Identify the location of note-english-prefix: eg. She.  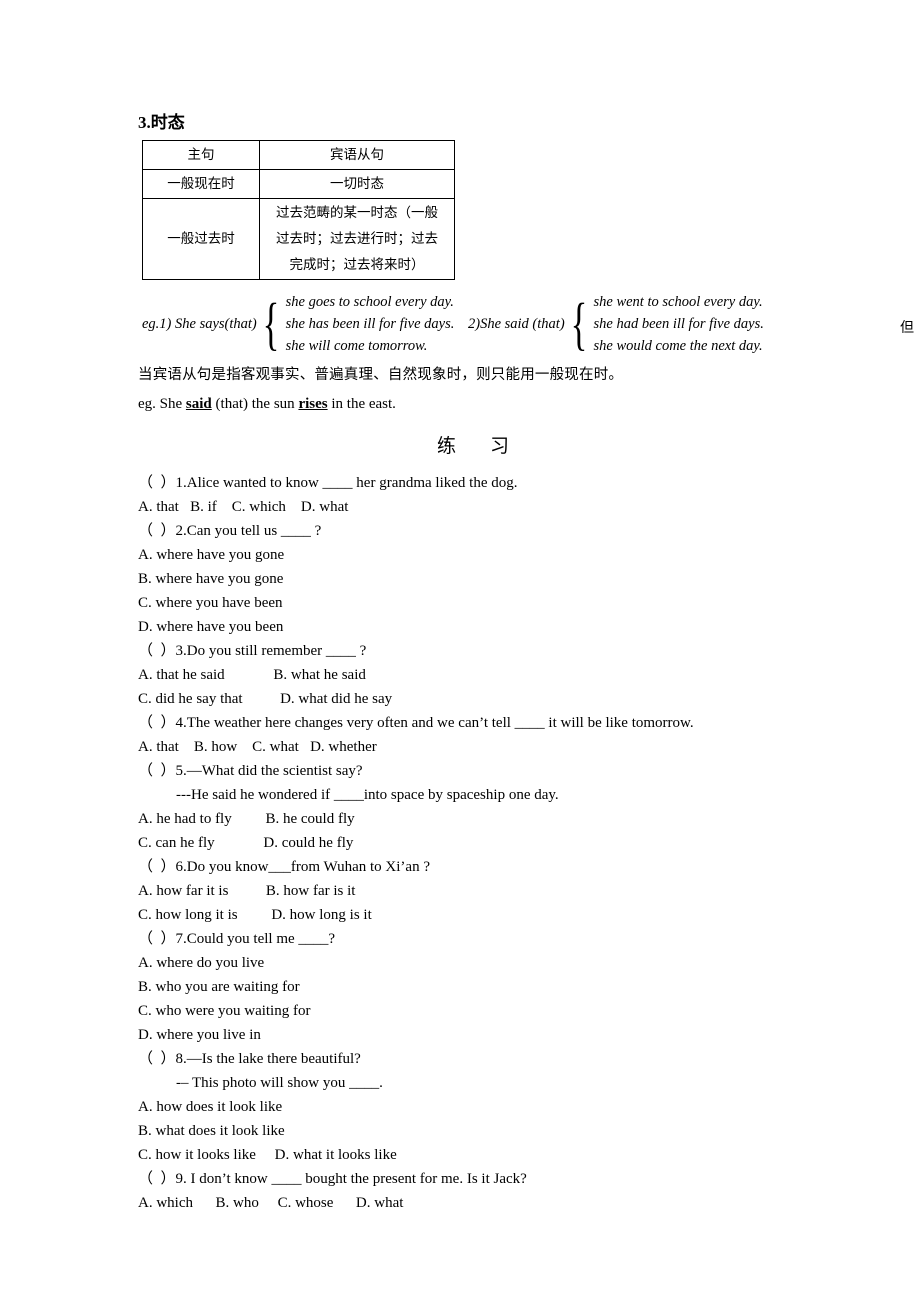
(162, 404).